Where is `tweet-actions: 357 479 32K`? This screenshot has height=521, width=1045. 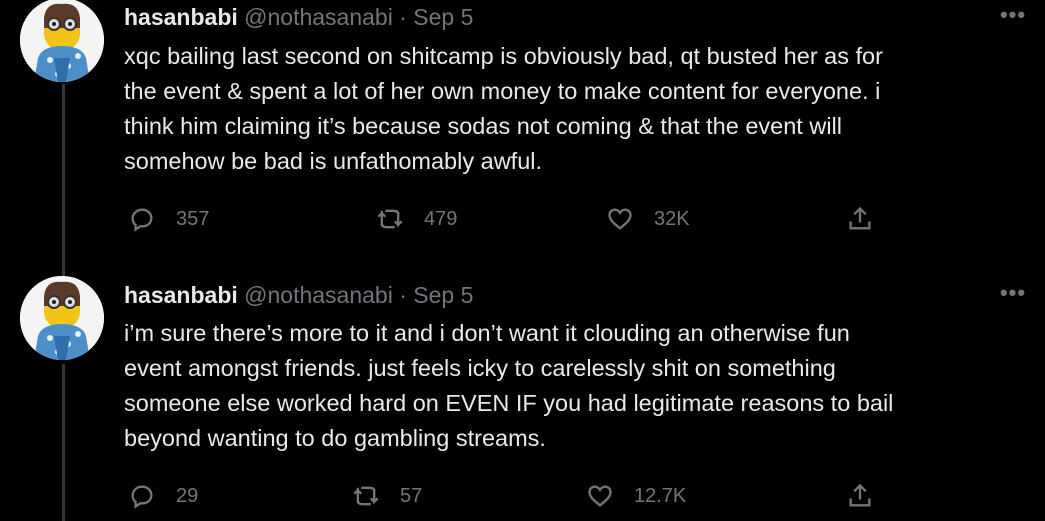 tweet-actions: 357 479 32K is located at coordinates (574, 219).